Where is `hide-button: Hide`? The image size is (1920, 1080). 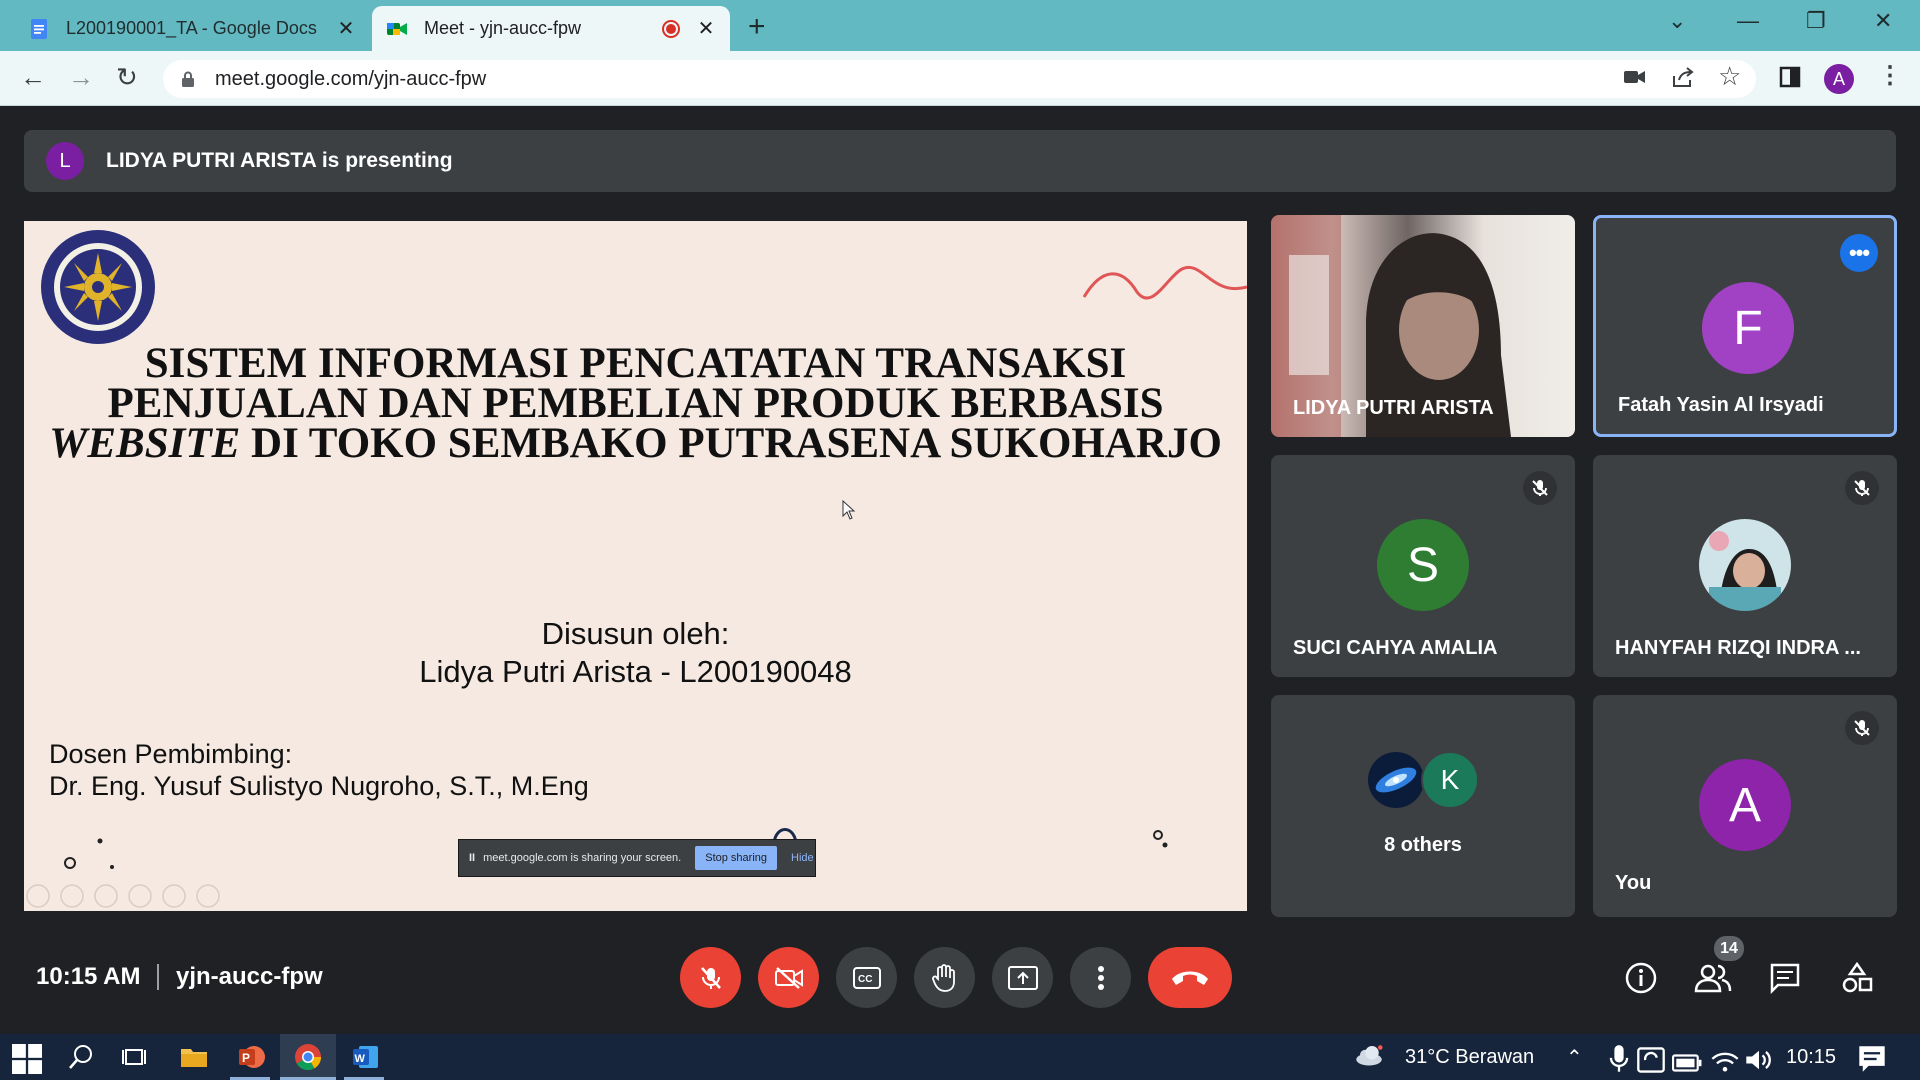
hide-button: Hide is located at coordinates (802, 858).